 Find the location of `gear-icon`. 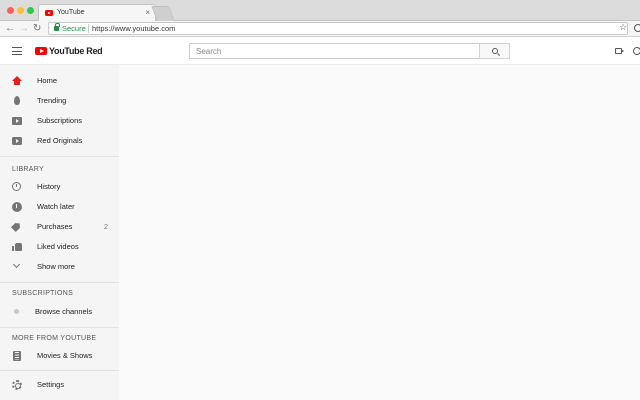

gear-icon is located at coordinates (17, 385).